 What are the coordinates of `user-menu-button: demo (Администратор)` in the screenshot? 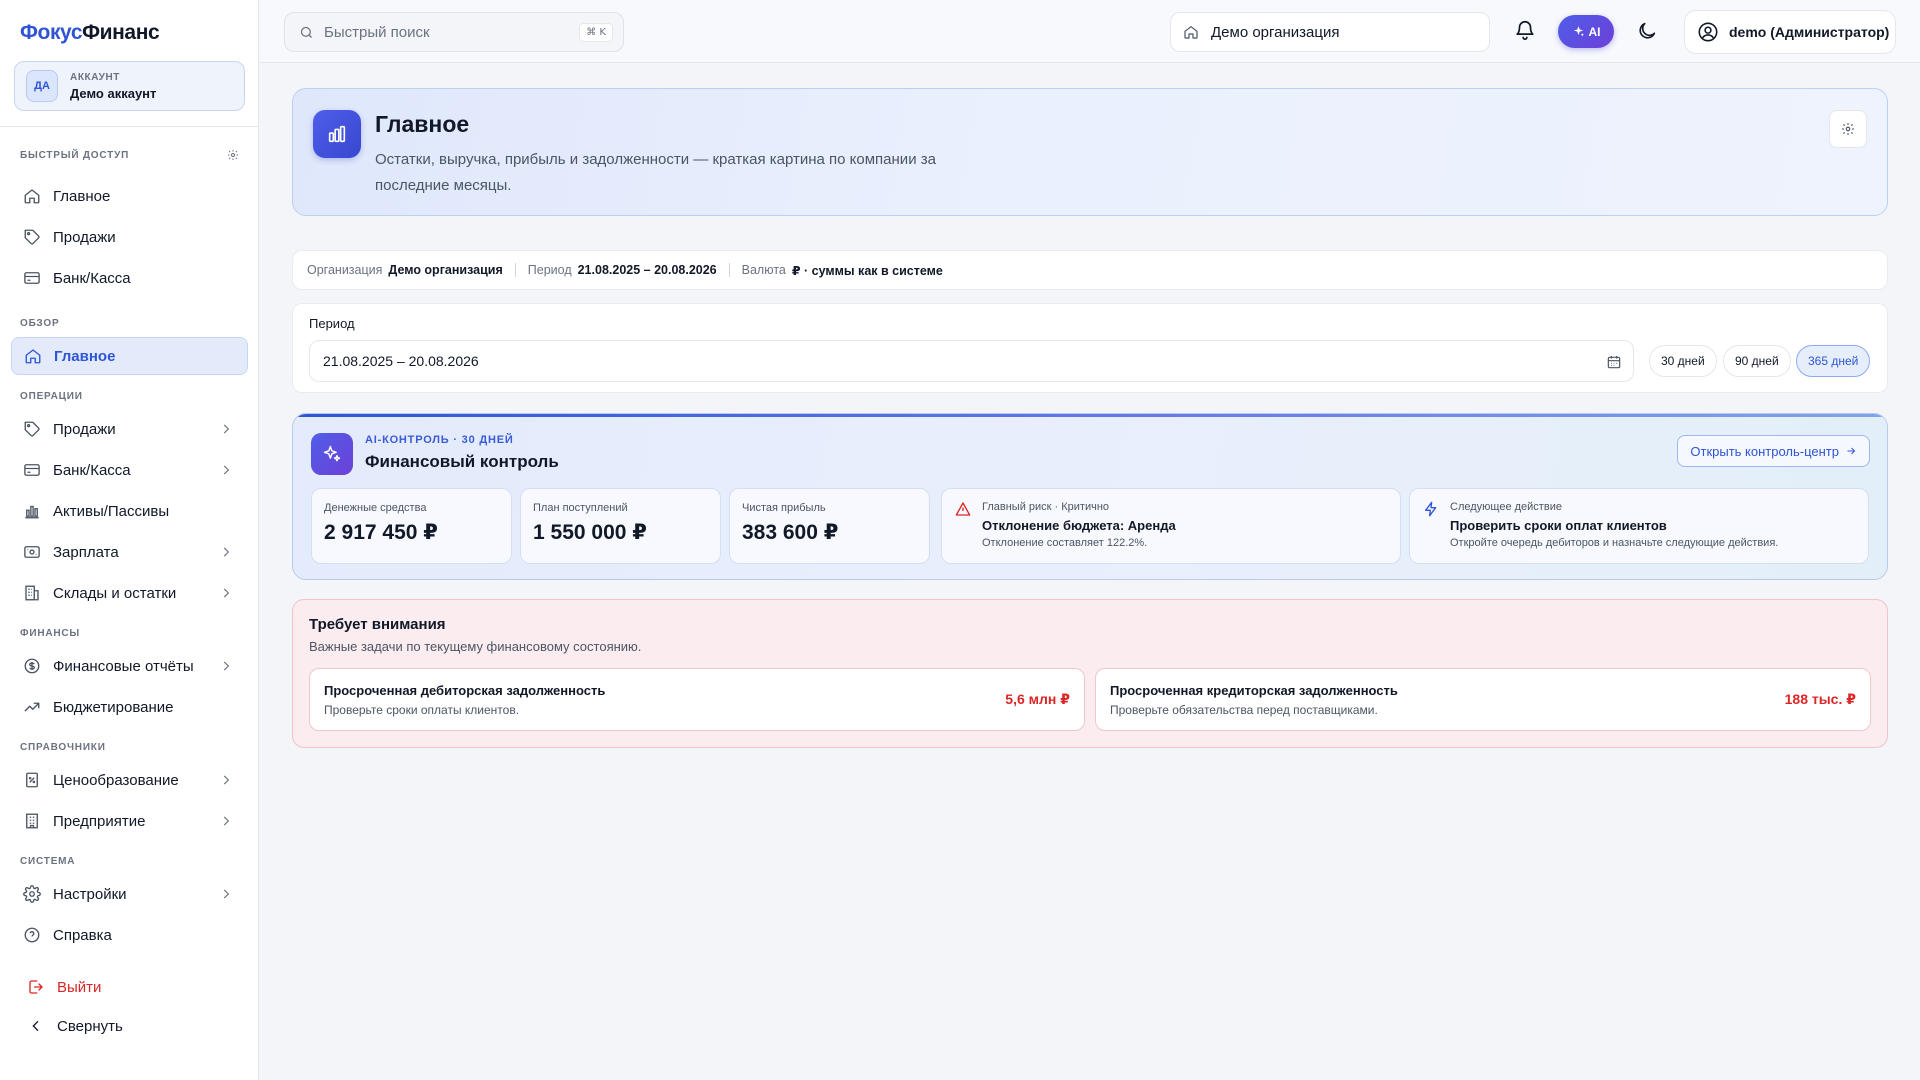 It's located at (1790, 32).